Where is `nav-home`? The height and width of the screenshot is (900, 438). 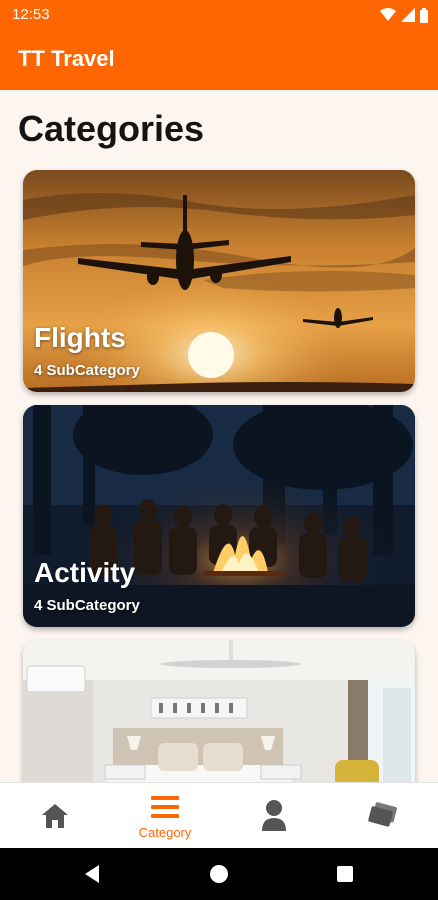
nav-home is located at coordinates (55, 816).